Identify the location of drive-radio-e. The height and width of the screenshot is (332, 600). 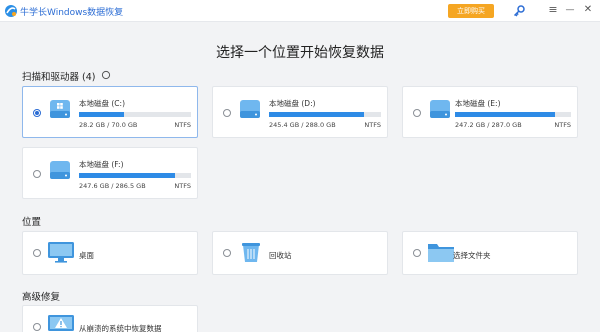
(417, 113).